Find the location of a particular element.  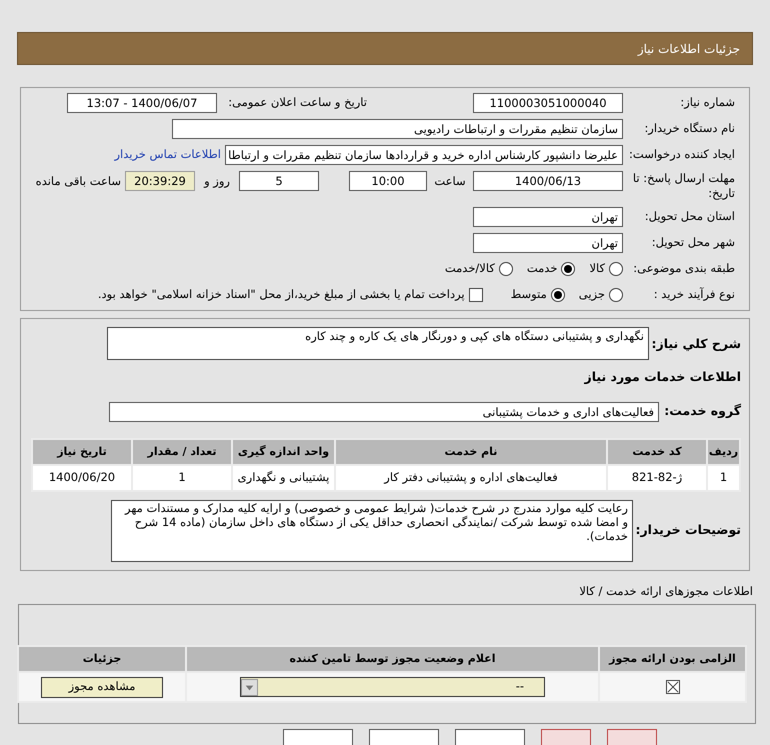

view-permit-button: مشاهده مجوز is located at coordinates (102, 687).